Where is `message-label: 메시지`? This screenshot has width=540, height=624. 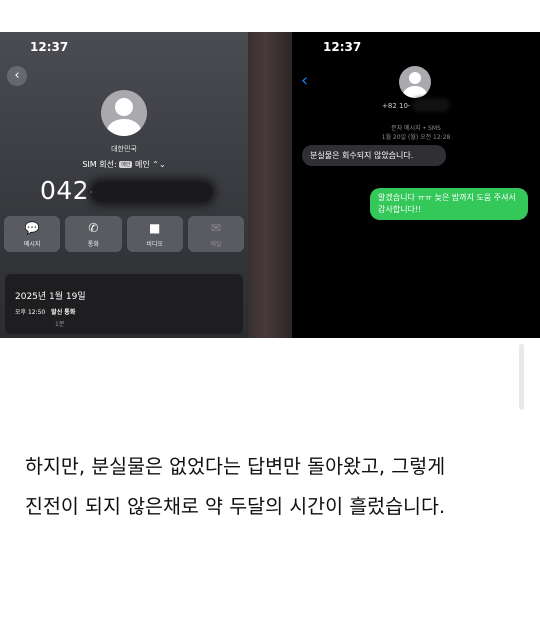
message-label: 메시지 is located at coordinates (32, 244).